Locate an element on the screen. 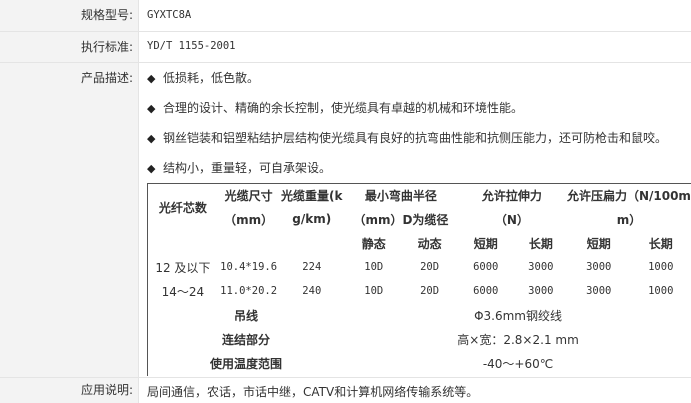 The height and width of the screenshot is (403, 691). table-cell: 224 is located at coordinates (312, 267).